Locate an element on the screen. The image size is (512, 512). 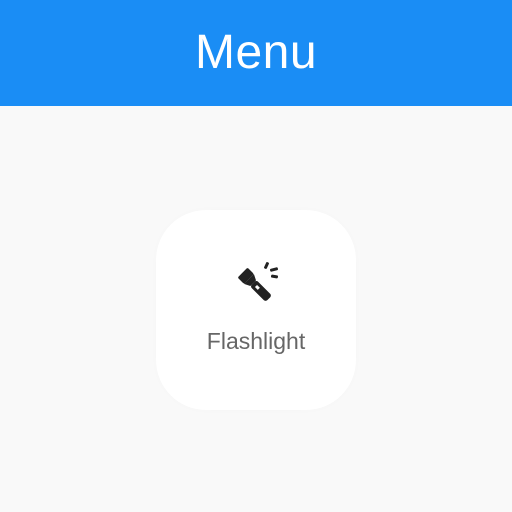
page-title: Menu is located at coordinates (256, 52).